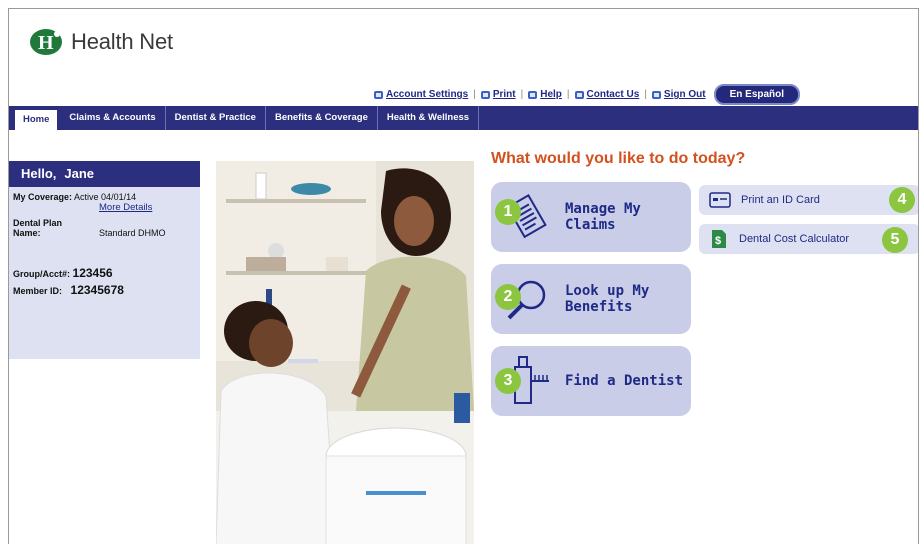 The height and width of the screenshot is (545, 921). I want to click on step-number: 4, so click(902, 200).